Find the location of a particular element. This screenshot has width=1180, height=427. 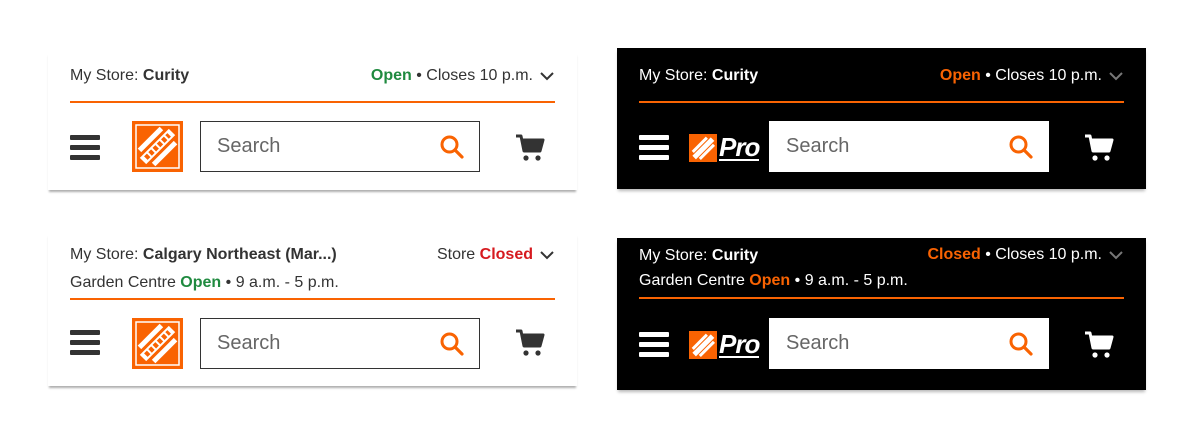

header-light-open: My Store: Curity Open • Closes 10 p.m. is located at coordinates (312, 121).